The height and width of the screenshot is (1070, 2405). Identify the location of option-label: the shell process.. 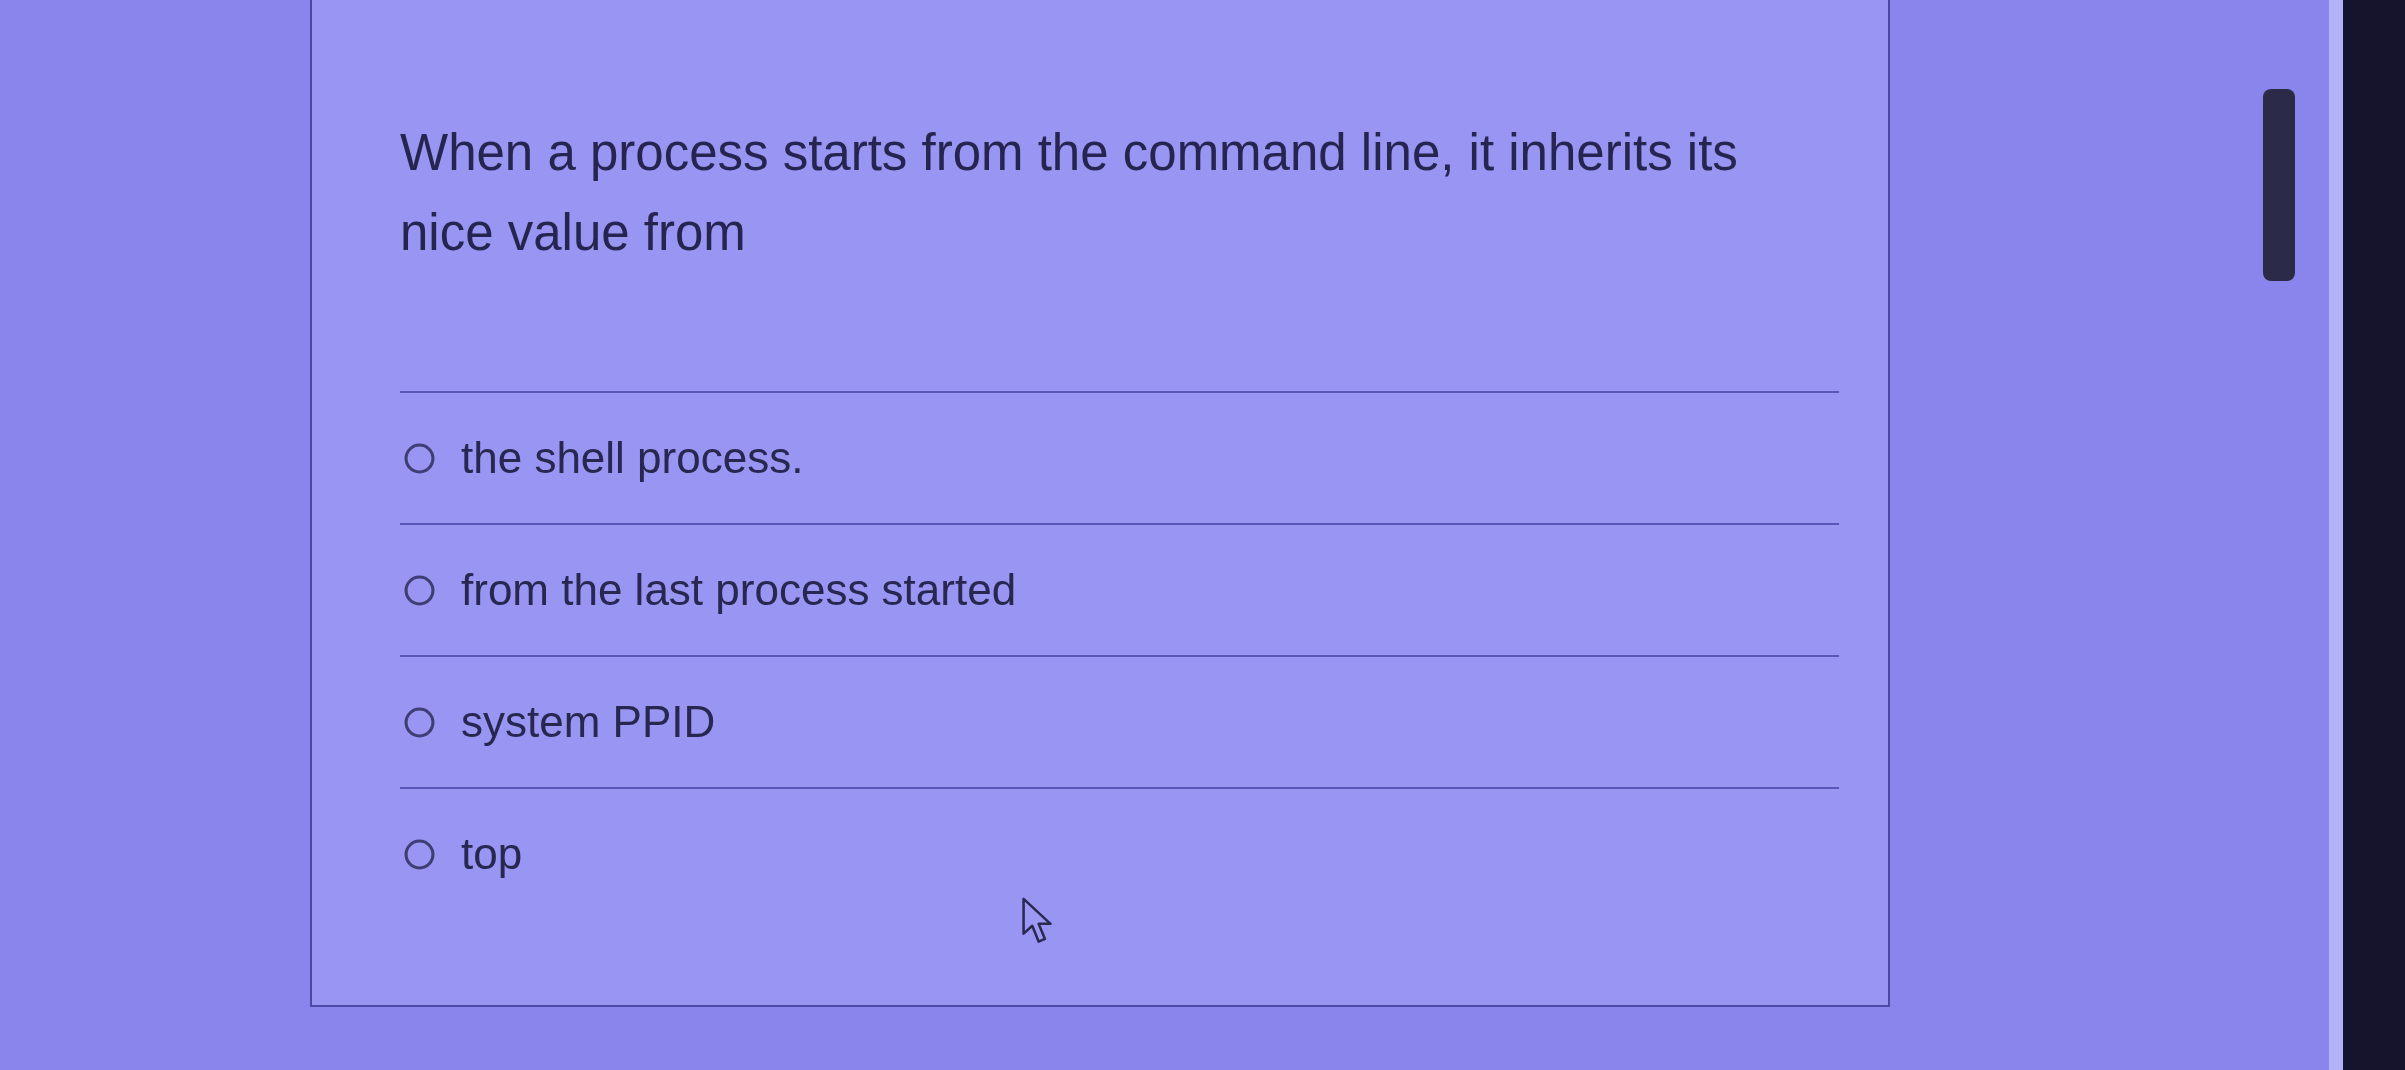
(632, 458).